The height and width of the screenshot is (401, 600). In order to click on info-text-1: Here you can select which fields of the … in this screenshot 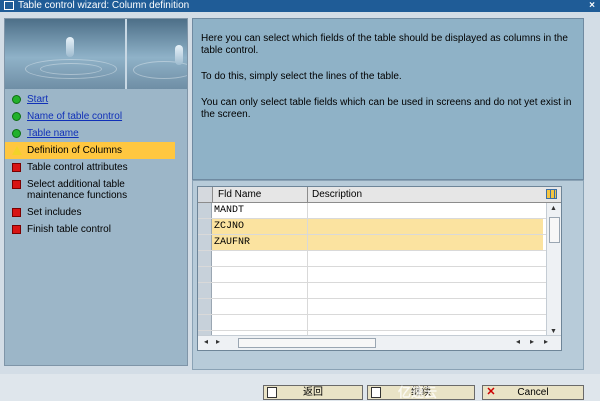, I will do `click(384, 44)`.